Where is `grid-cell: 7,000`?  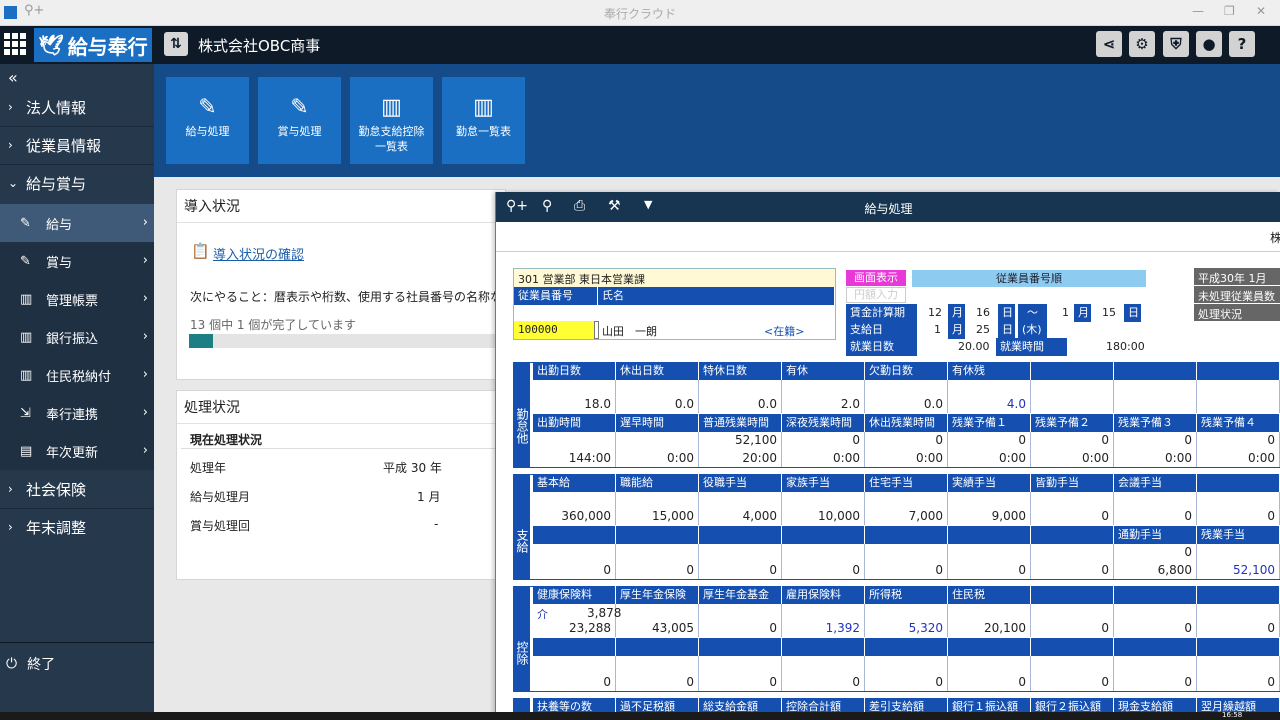
grid-cell: 7,000 is located at coordinates (906, 508).